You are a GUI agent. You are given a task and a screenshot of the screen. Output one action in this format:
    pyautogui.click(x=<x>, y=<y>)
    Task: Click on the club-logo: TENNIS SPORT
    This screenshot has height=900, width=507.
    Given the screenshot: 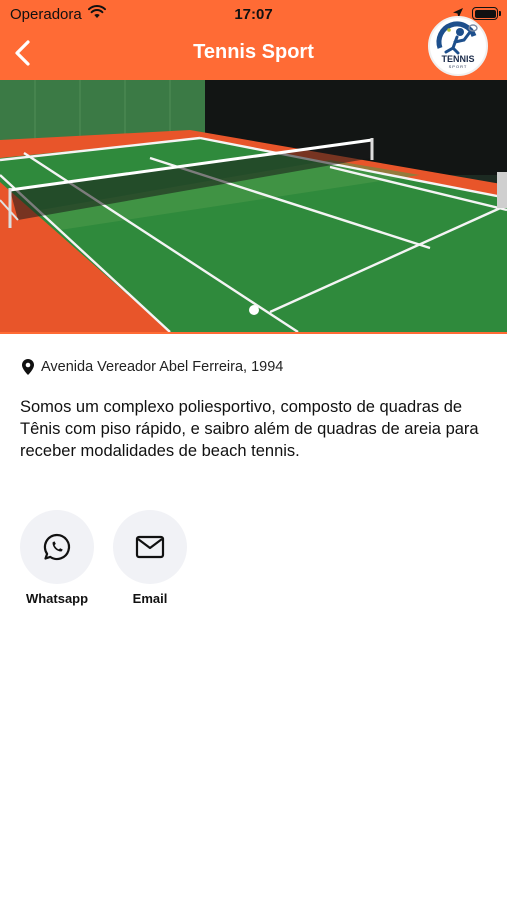 What is the action you would take?
    pyautogui.click(x=458, y=46)
    